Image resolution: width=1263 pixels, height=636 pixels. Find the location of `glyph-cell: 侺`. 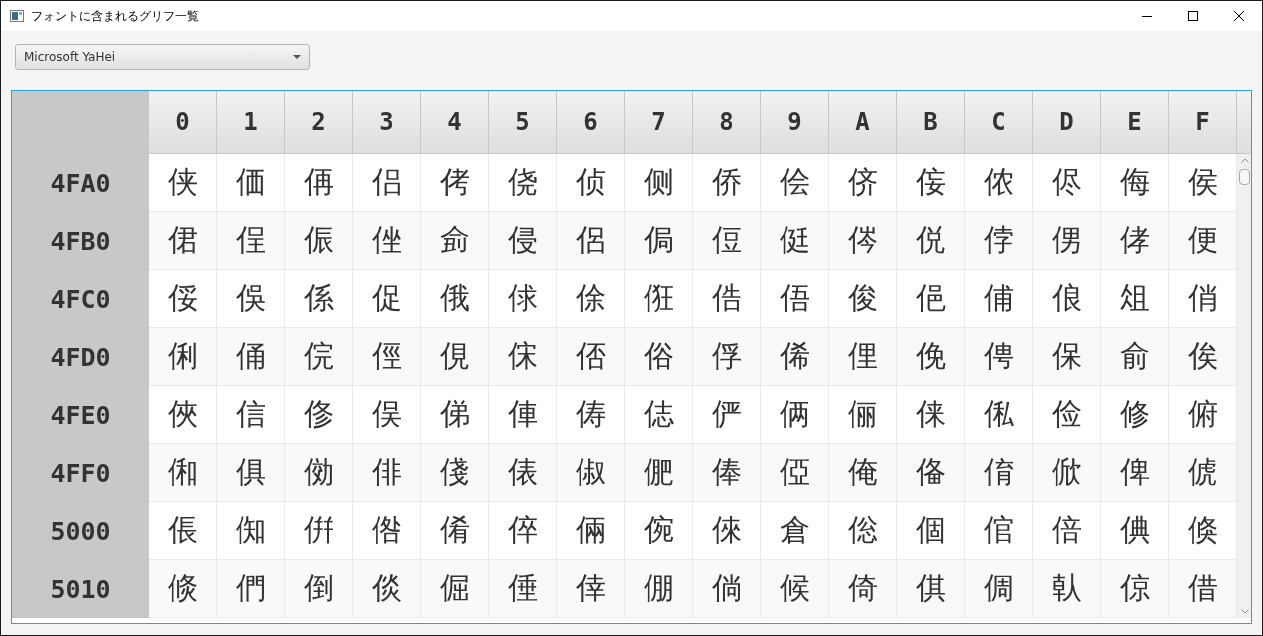

glyph-cell: 侺 is located at coordinates (863, 241).